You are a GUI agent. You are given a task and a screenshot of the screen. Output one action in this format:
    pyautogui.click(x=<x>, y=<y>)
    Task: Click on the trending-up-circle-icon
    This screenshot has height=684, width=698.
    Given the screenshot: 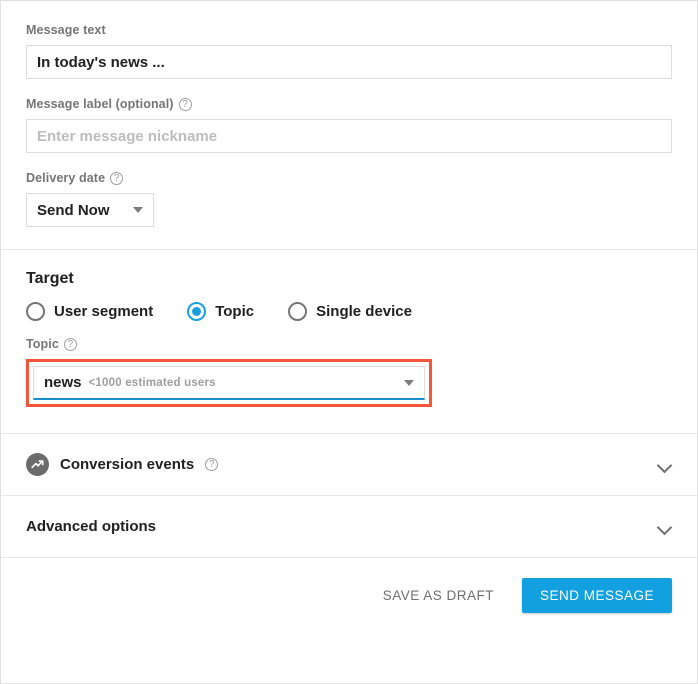 What is the action you would take?
    pyautogui.click(x=37, y=464)
    